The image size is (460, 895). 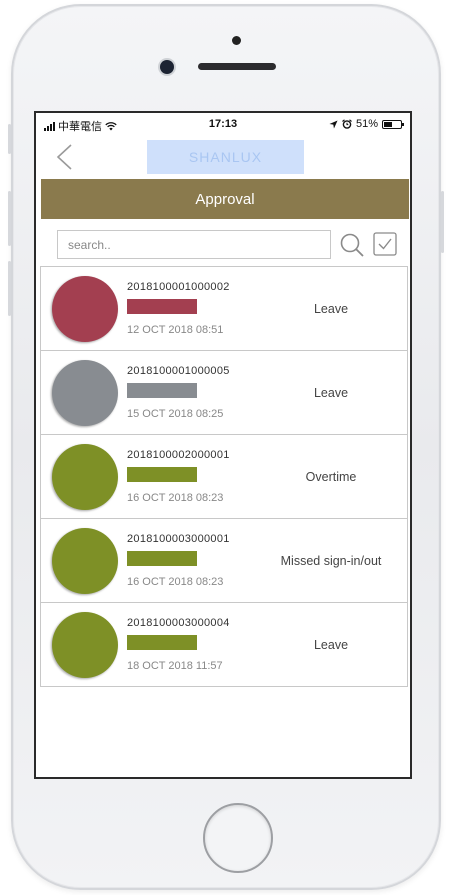 I want to click on volume-down-button, so click(x=9, y=288).